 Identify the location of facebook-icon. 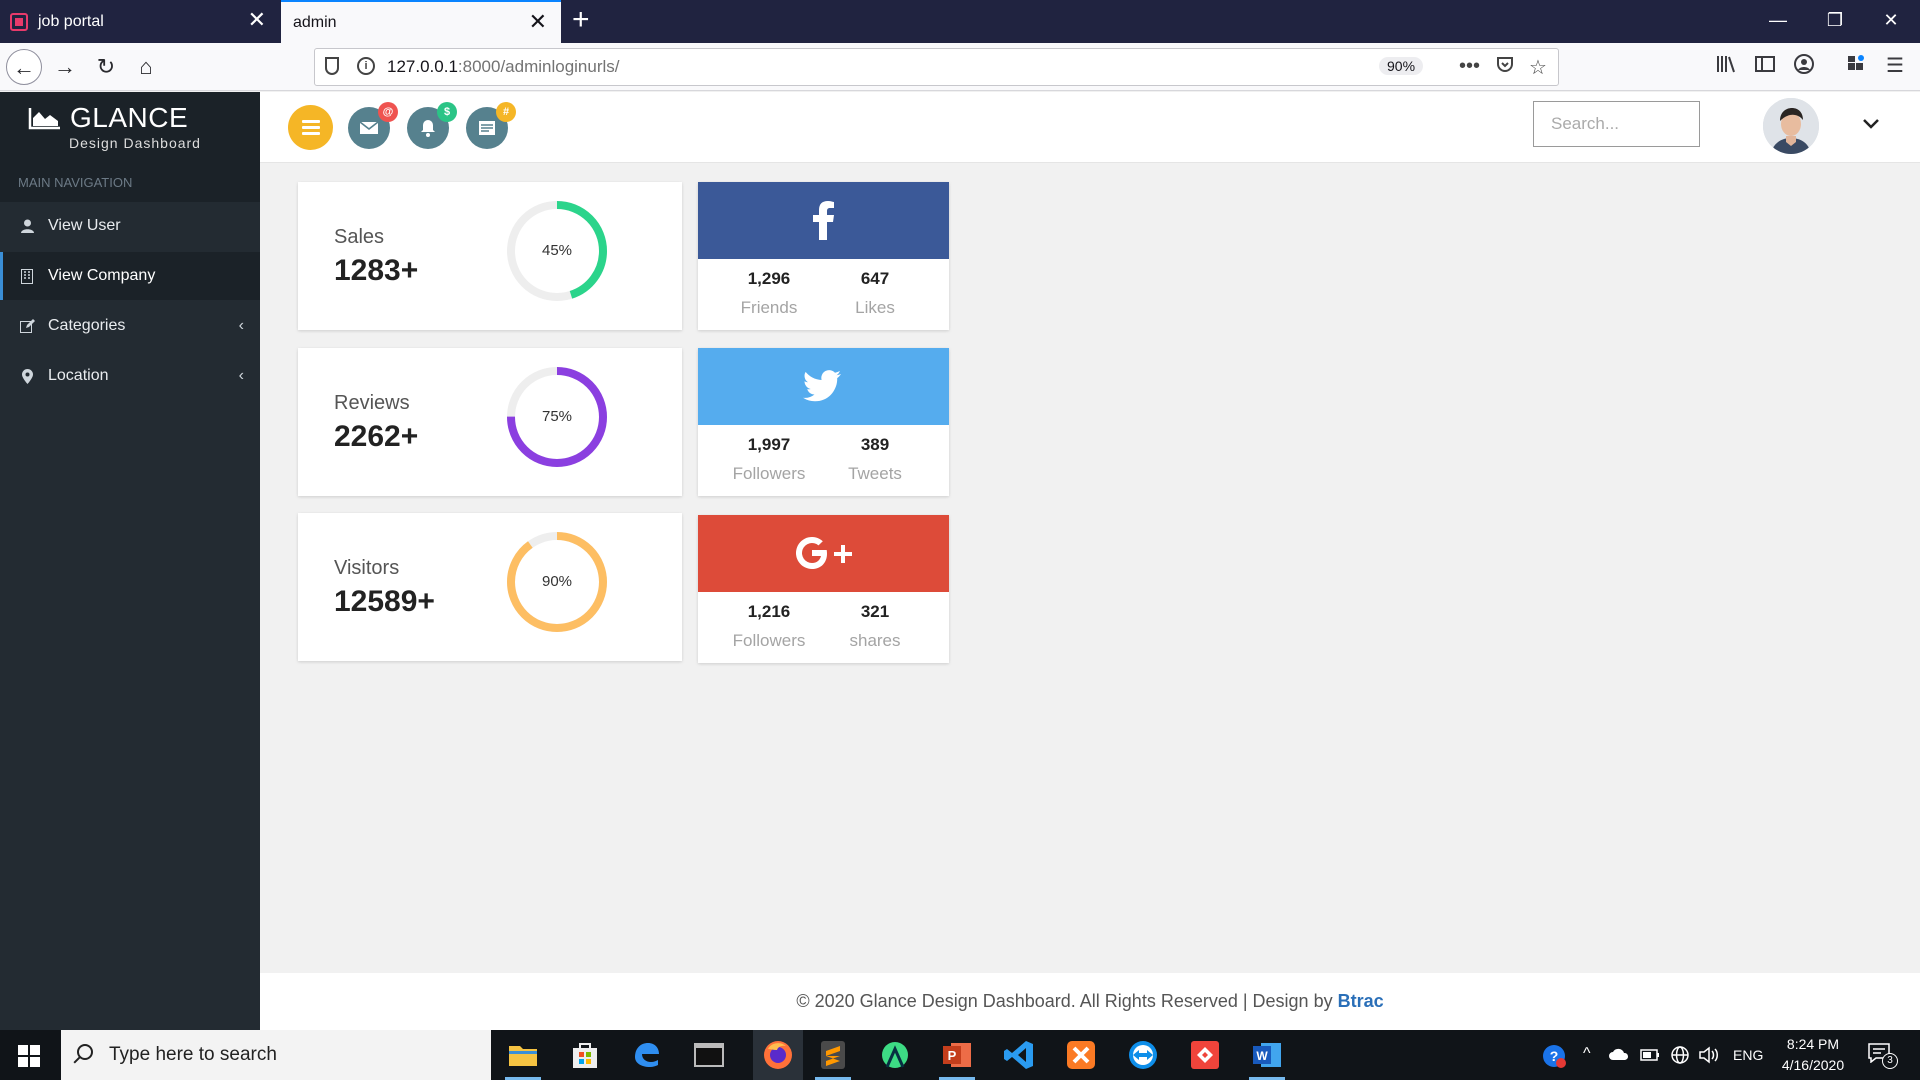
(823, 220).